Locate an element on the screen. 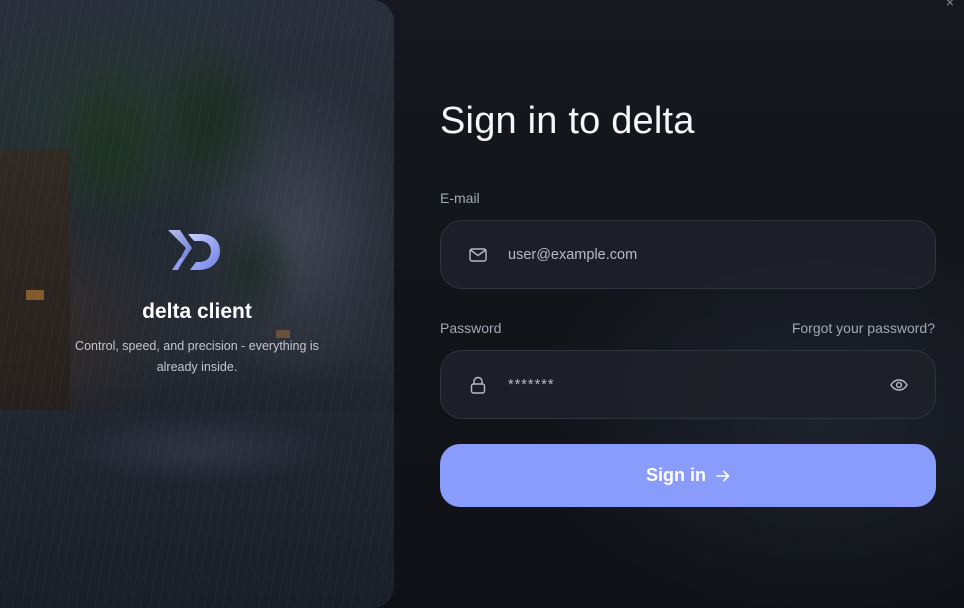  lock-icon is located at coordinates (478, 385).